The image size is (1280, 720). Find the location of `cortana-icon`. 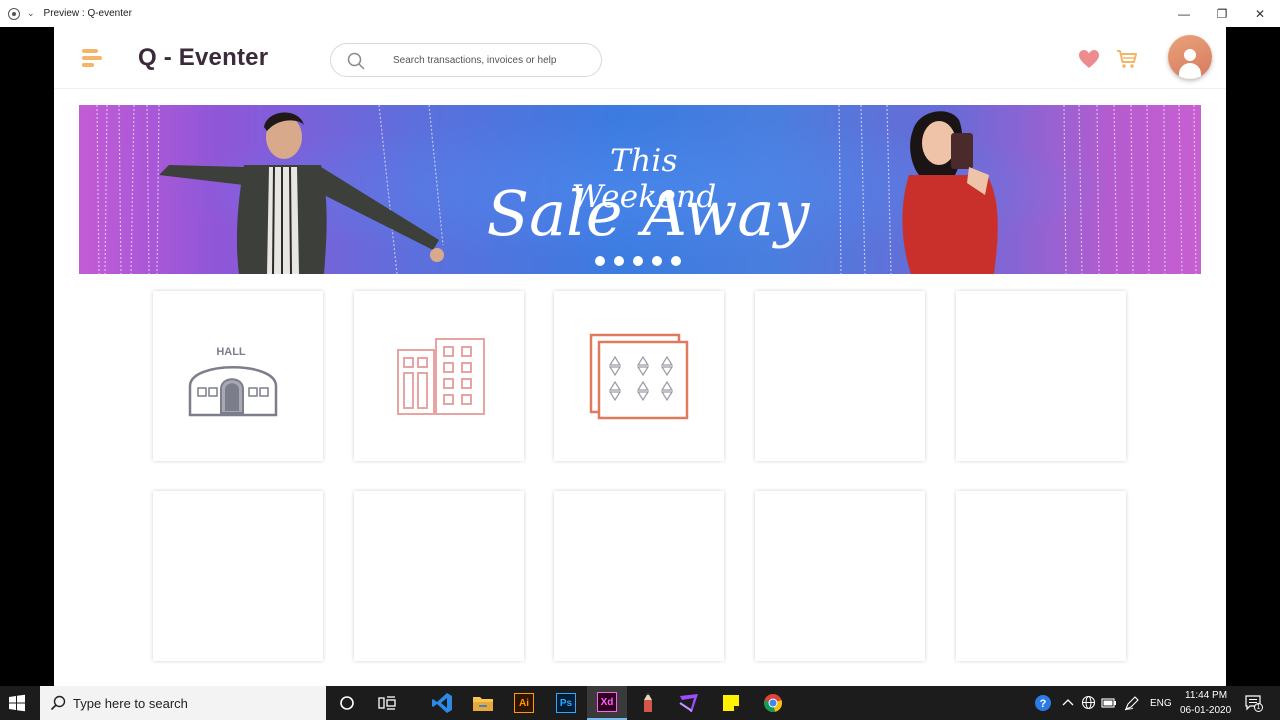

cortana-icon is located at coordinates (347, 703).